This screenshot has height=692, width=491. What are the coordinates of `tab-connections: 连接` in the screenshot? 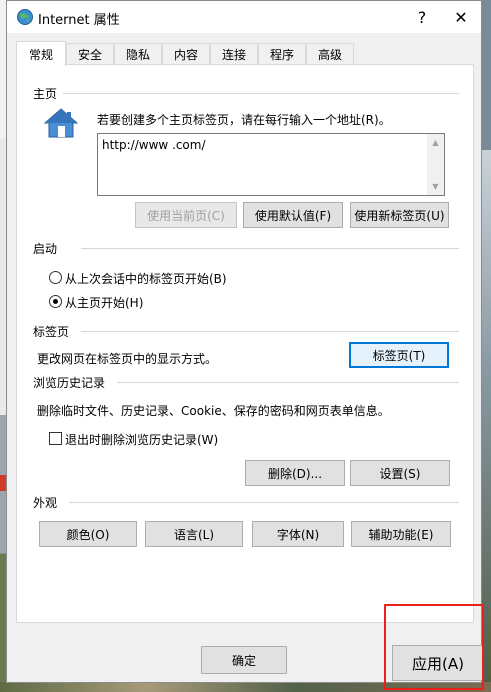 It's located at (234, 54).